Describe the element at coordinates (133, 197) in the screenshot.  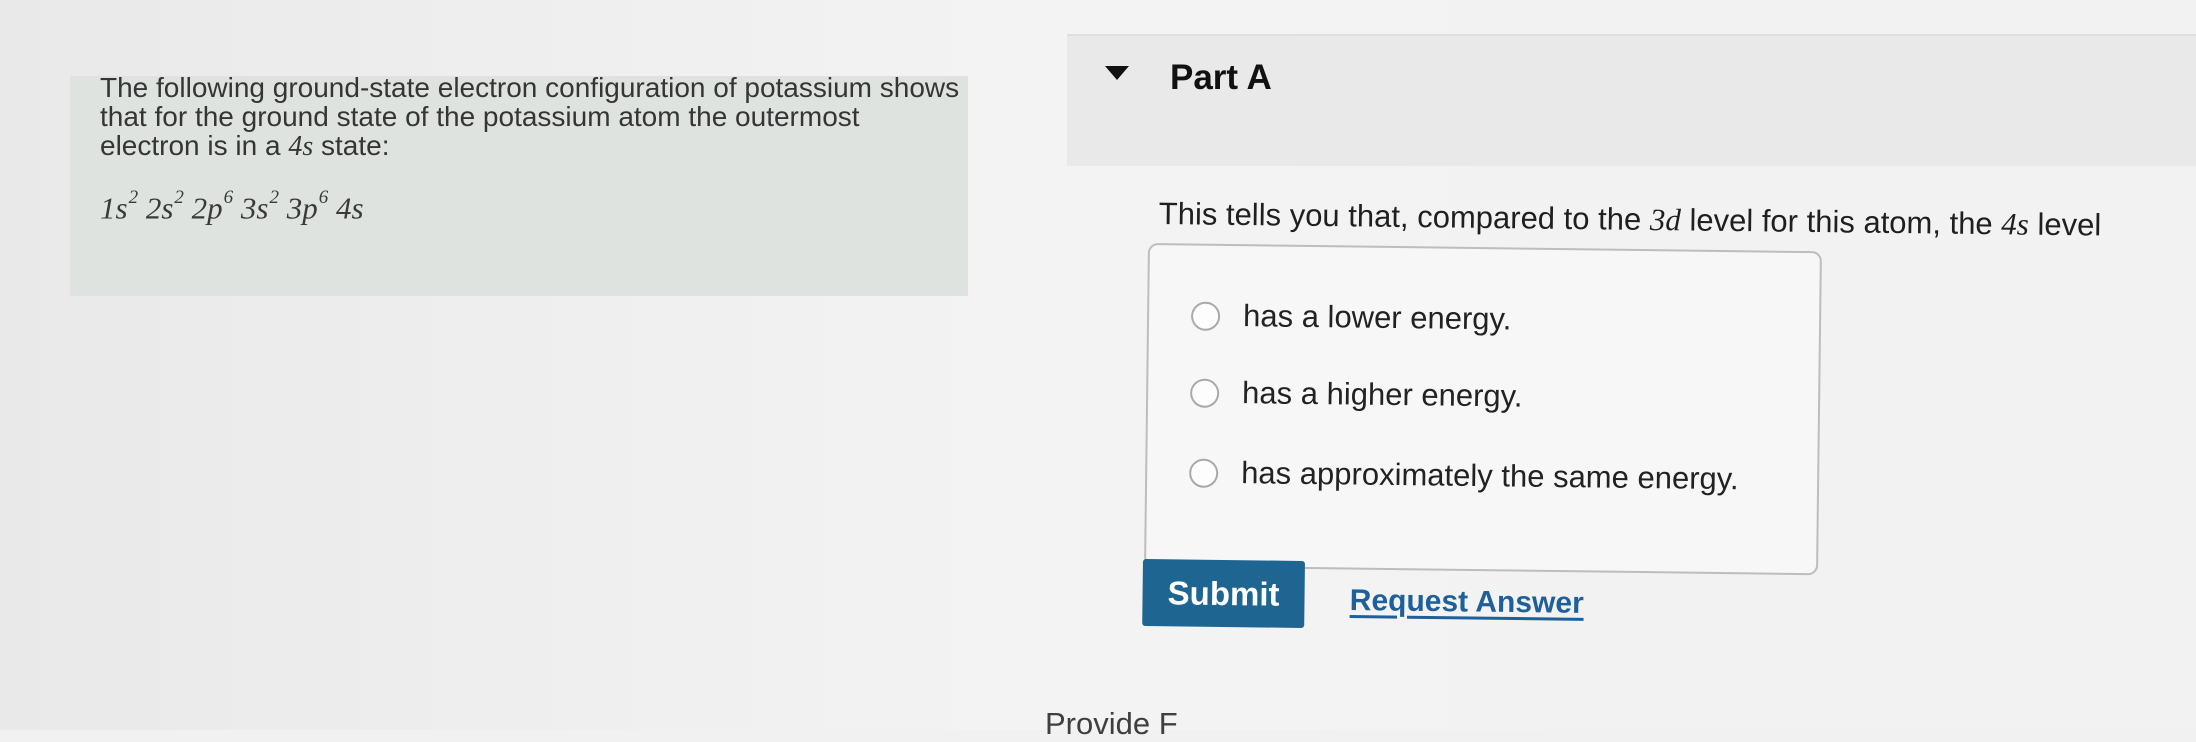
I see `config-exponent-1: 2` at that location.